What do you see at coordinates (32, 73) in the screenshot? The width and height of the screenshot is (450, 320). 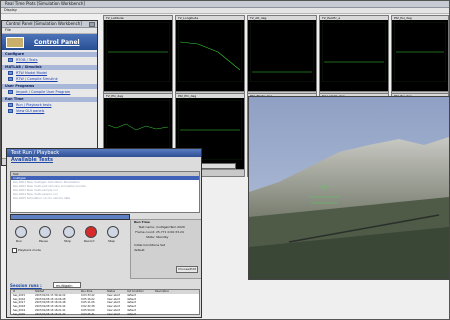 I see `link-label: RTW Model Model` at bounding box center [32, 73].